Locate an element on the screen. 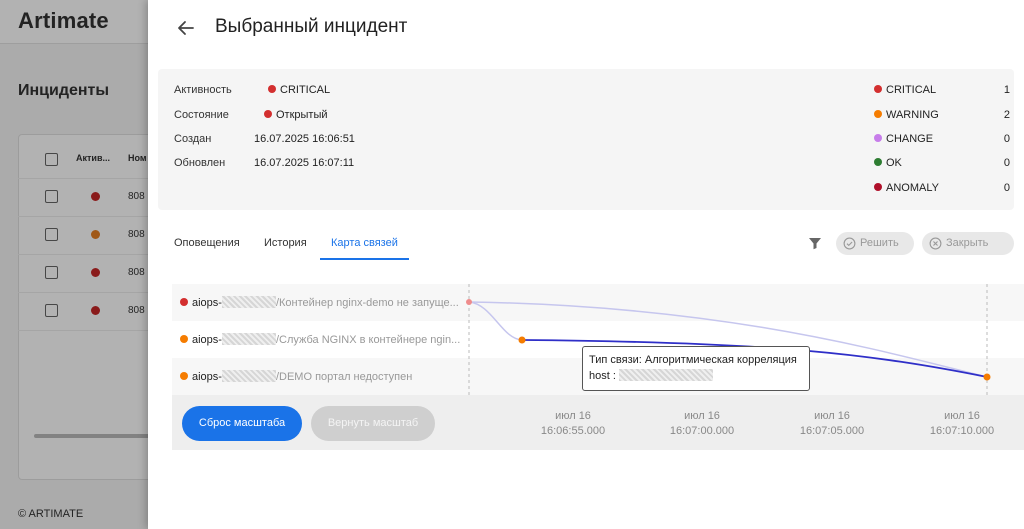 The height and width of the screenshot is (529, 1024). stat-count: 1 is located at coordinates (1006, 90).